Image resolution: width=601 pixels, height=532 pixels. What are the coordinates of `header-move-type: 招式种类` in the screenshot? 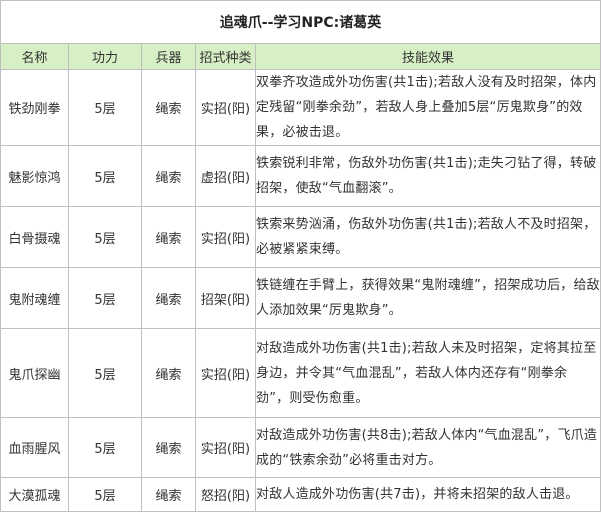 It's located at (225, 56).